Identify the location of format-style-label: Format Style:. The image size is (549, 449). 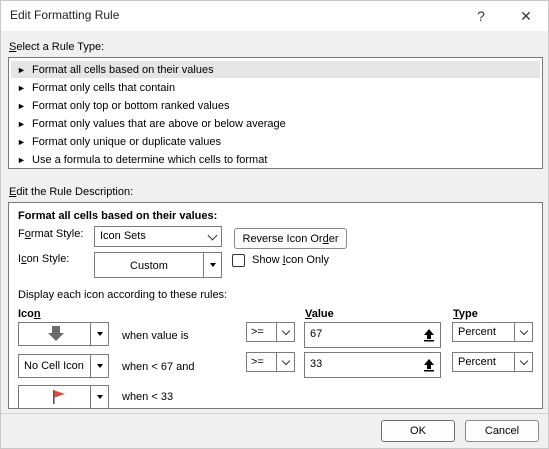
(51, 234).